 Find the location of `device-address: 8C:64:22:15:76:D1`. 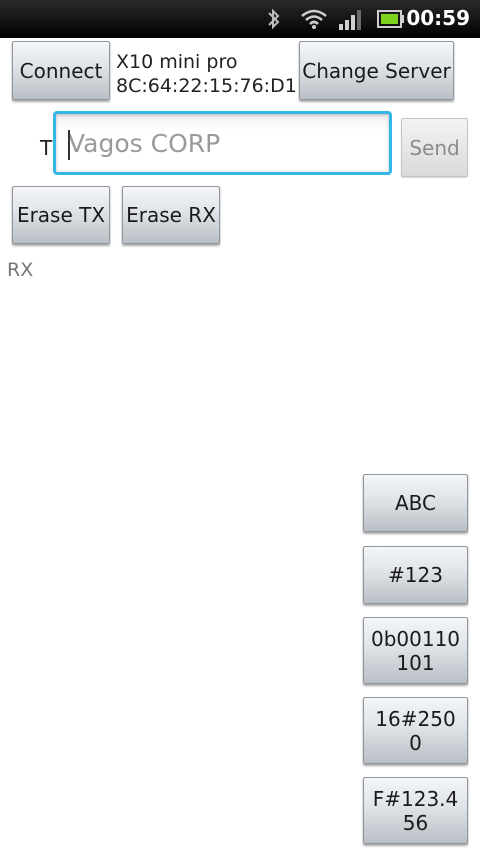

device-address: 8C:64:22:15:76:D1 is located at coordinates (206, 86).